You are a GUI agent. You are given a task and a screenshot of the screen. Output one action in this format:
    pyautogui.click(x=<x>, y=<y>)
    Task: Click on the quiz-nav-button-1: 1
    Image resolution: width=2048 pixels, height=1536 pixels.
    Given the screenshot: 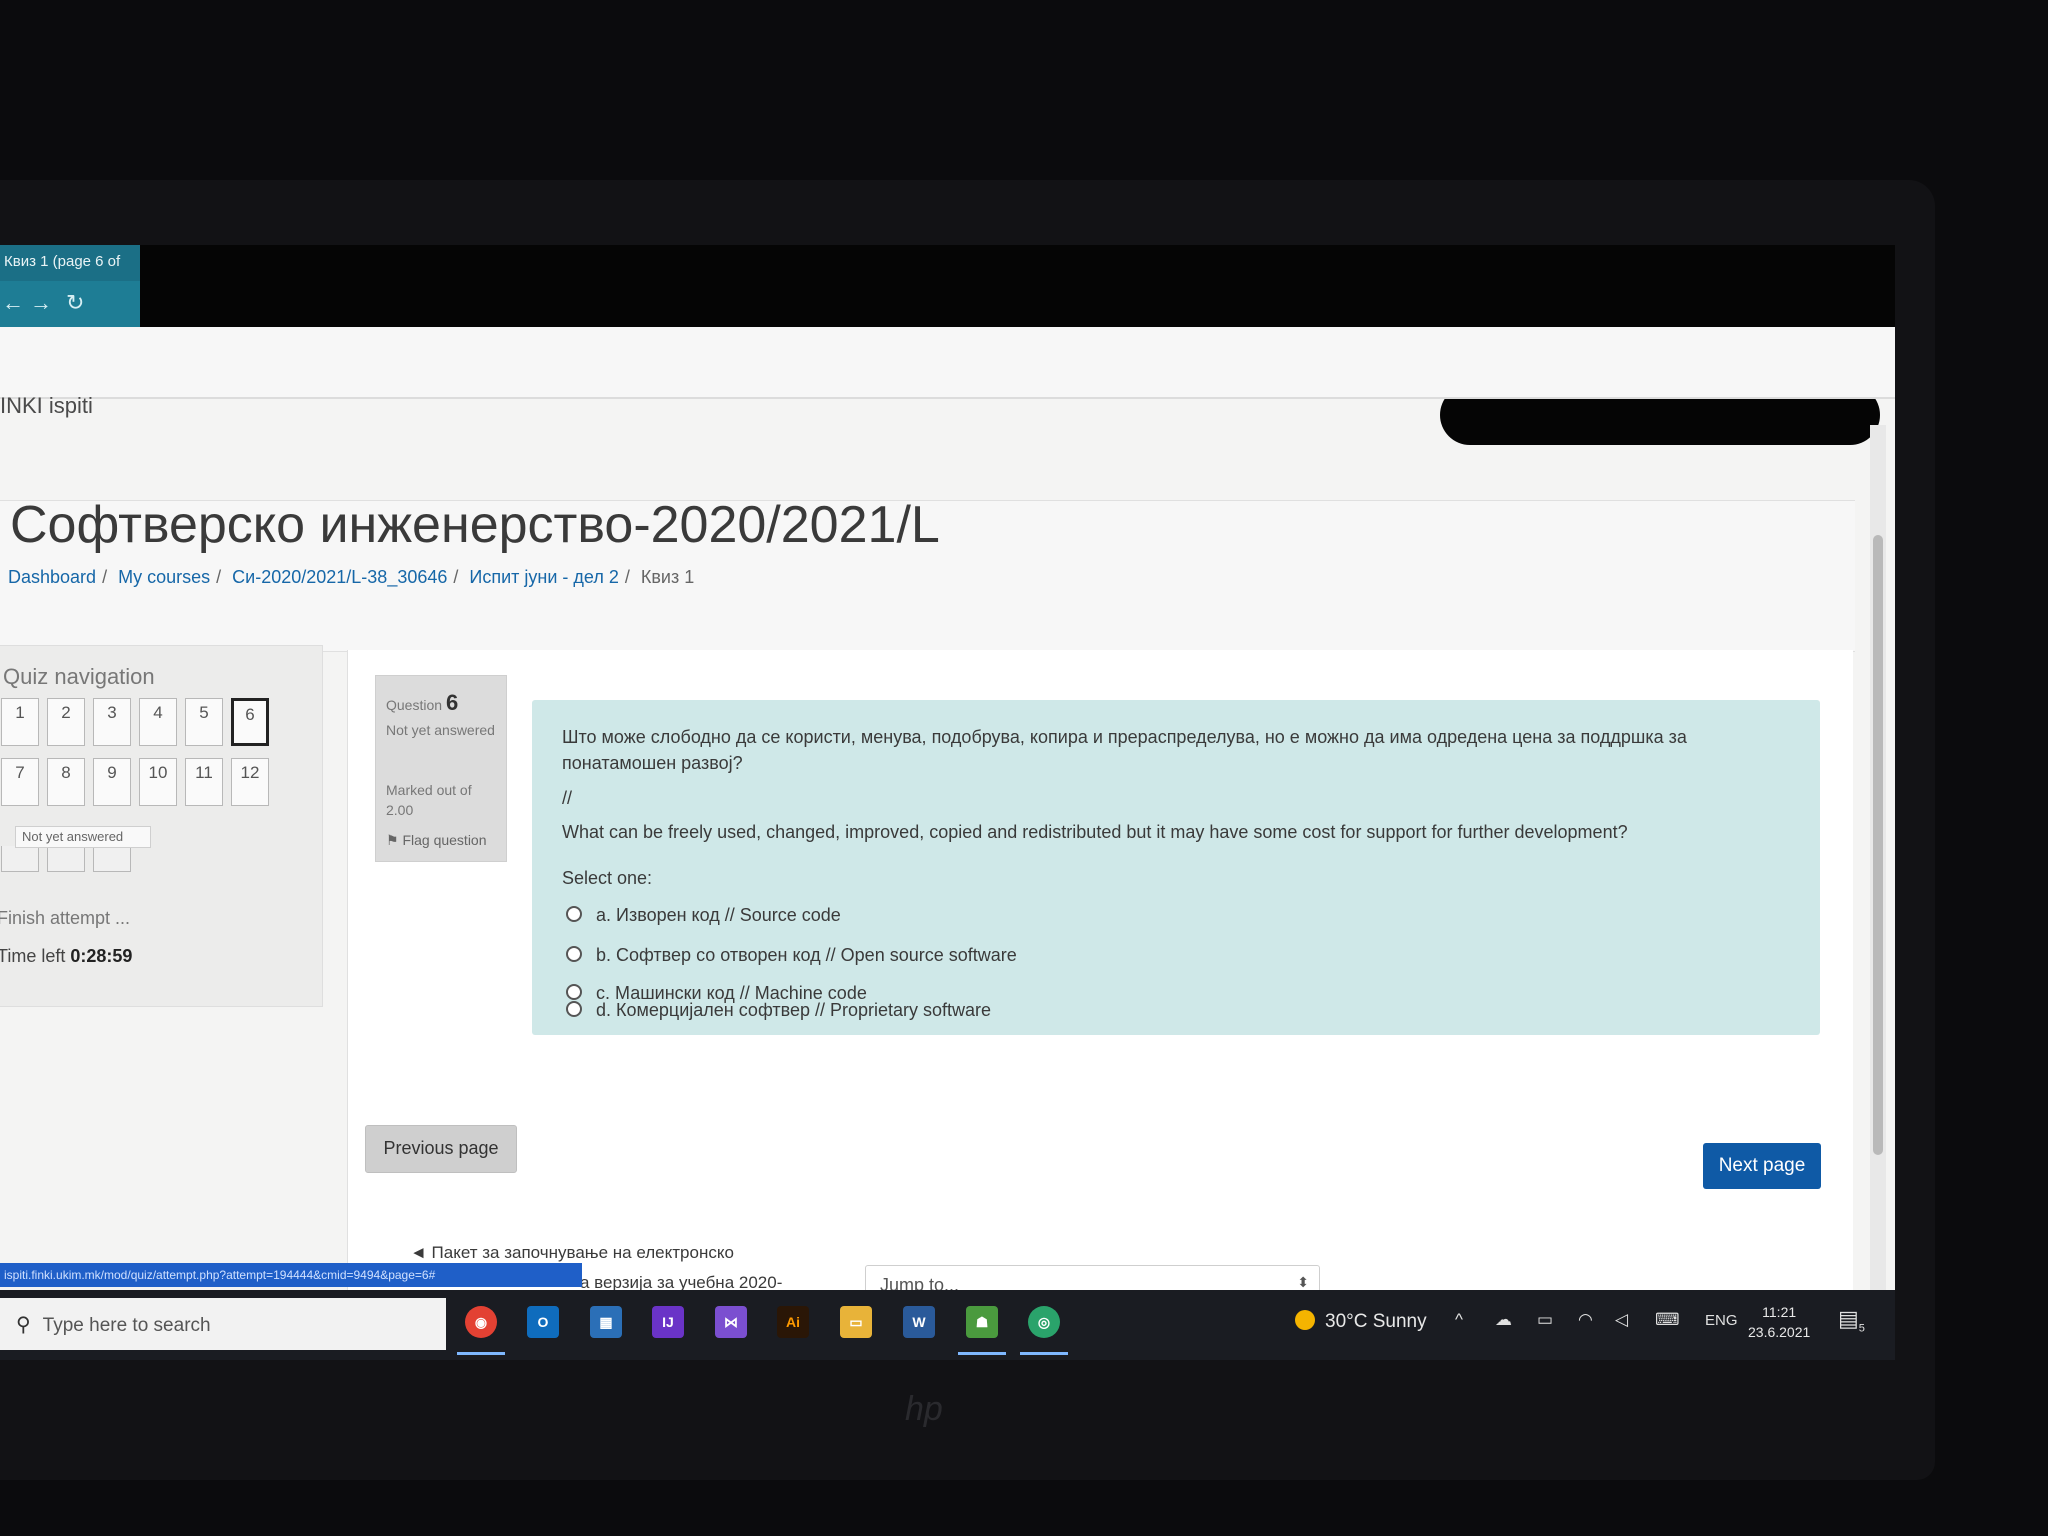 What is the action you would take?
    pyautogui.click(x=20, y=722)
    